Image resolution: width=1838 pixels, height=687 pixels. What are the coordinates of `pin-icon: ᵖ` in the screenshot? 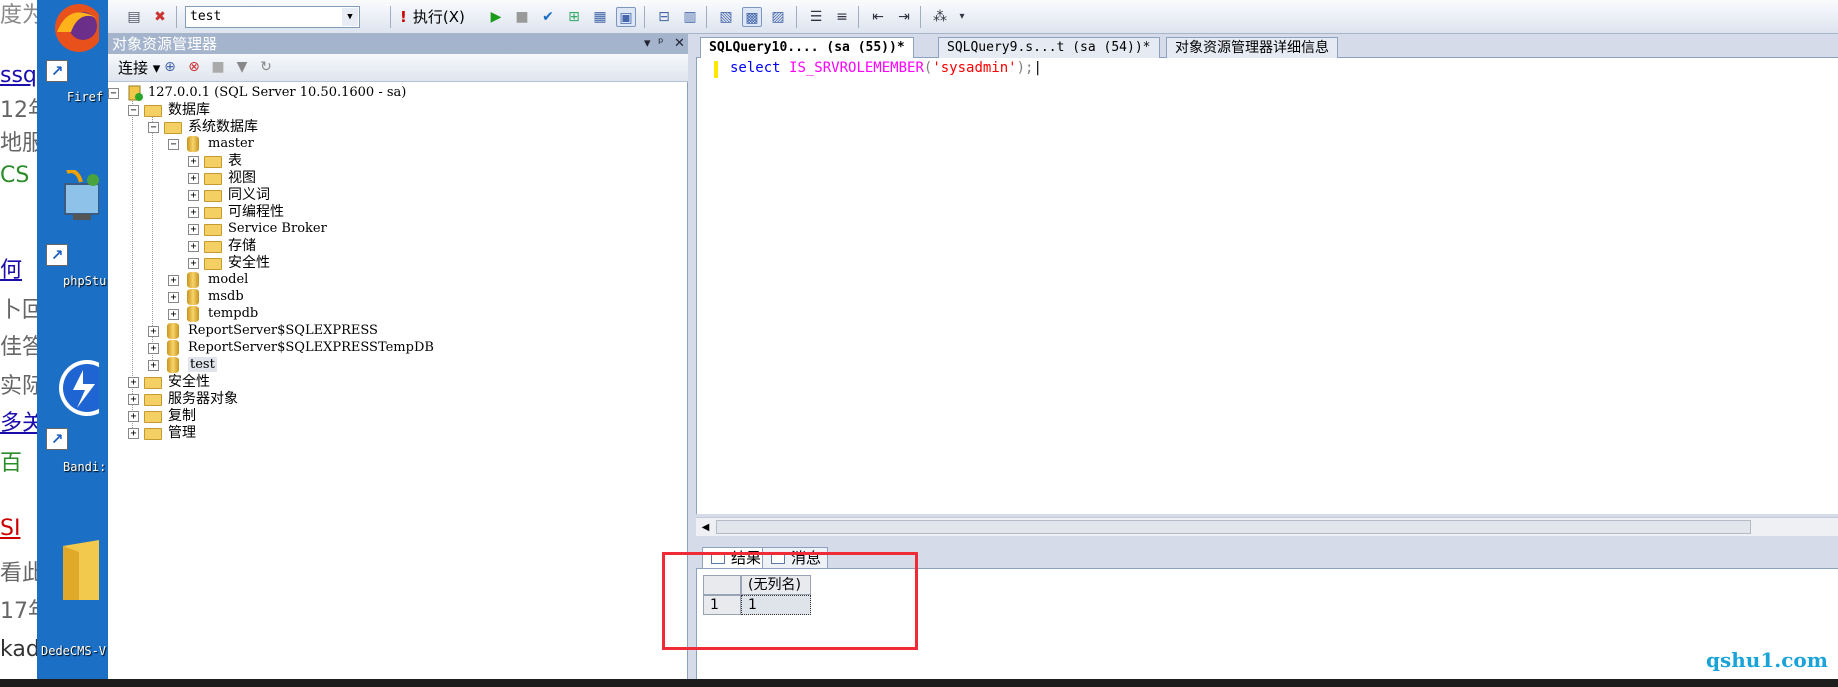 It's located at (661, 44).